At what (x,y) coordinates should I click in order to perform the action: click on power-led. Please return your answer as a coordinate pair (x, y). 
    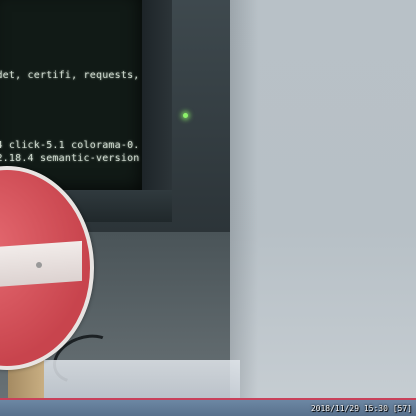
    Looking at the image, I should click on (185, 115).